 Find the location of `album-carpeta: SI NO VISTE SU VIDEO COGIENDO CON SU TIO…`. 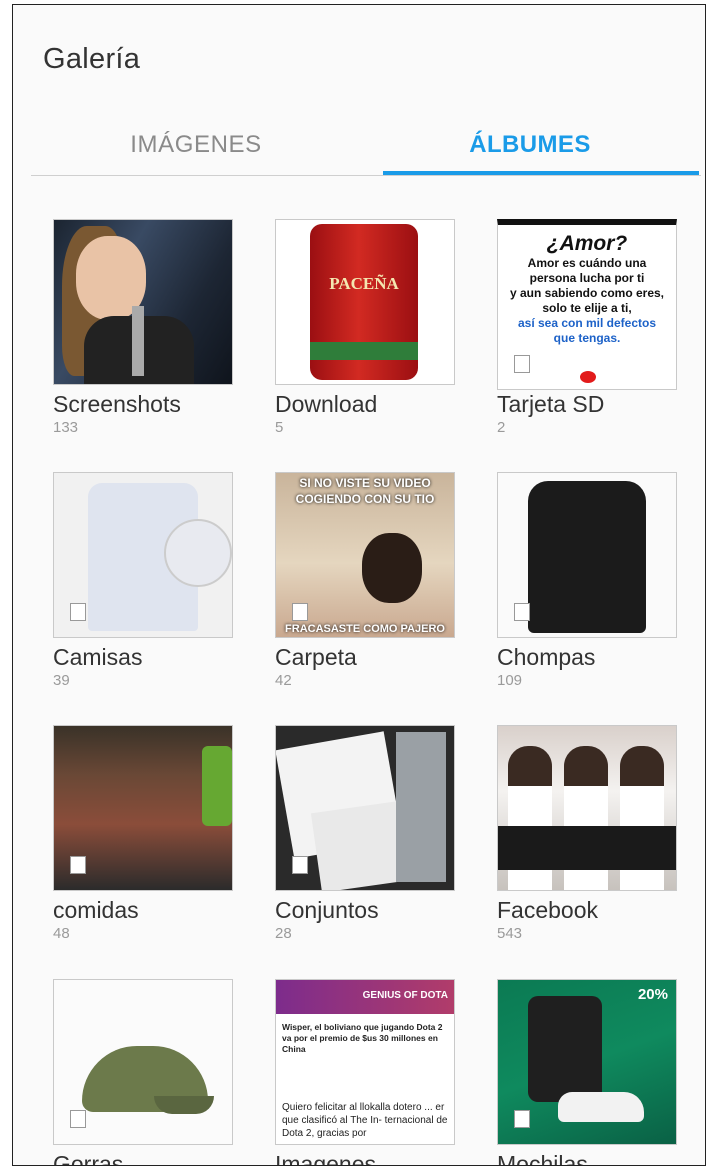

album-carpeta: SI NO VISTE SU VIDEO COGIENDO CON SU TIO… is located at coordinates (365, 580).